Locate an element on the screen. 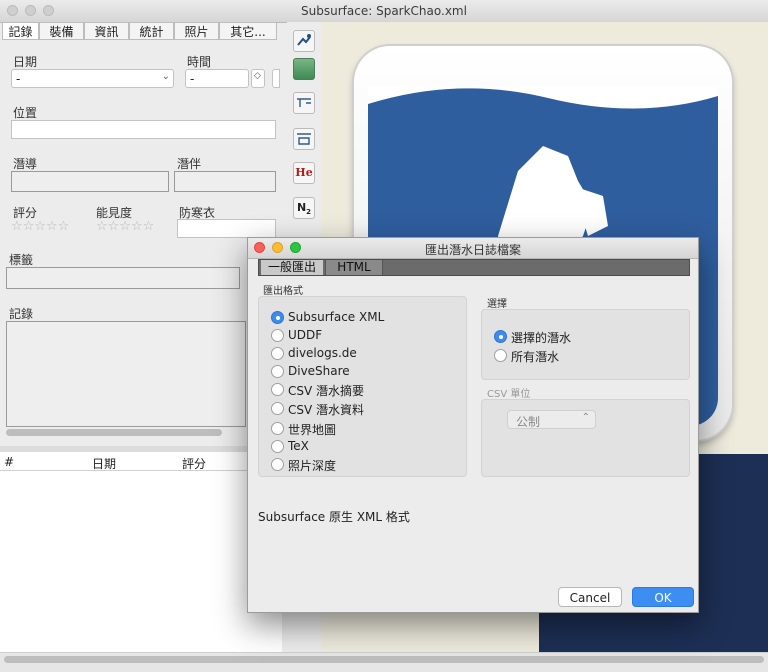 This screenshot has height=672, width=768. stepper-icon: ◇ is located at coordinates (257, 76).